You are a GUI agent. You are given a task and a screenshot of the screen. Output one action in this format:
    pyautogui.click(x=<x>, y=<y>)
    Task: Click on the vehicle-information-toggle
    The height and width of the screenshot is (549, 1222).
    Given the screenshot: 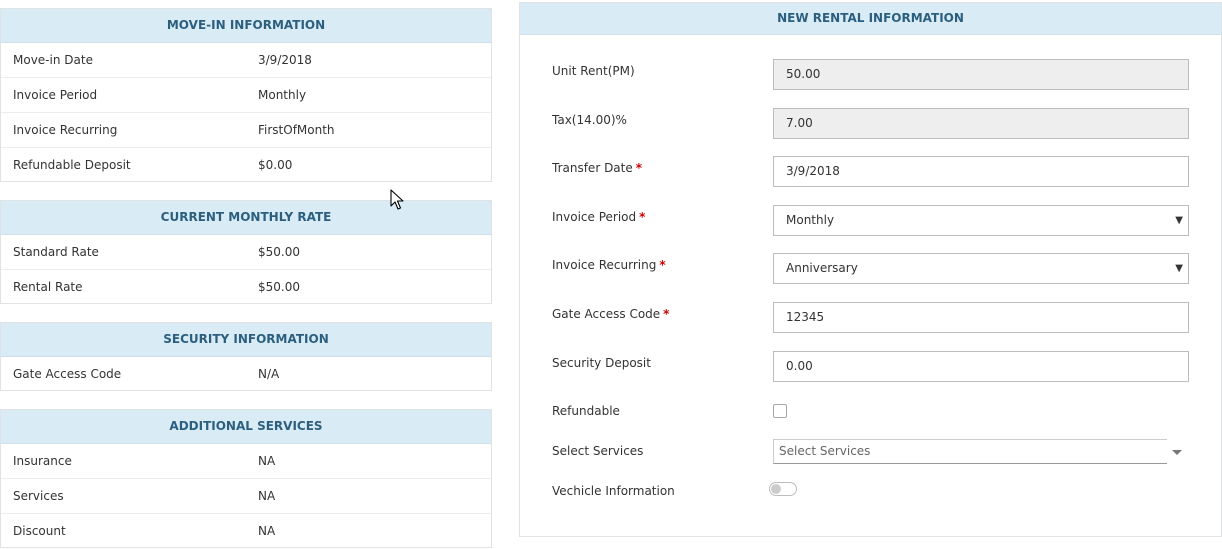 What is the action you would take?
    pyautogui.click(x=783, y=489)
    